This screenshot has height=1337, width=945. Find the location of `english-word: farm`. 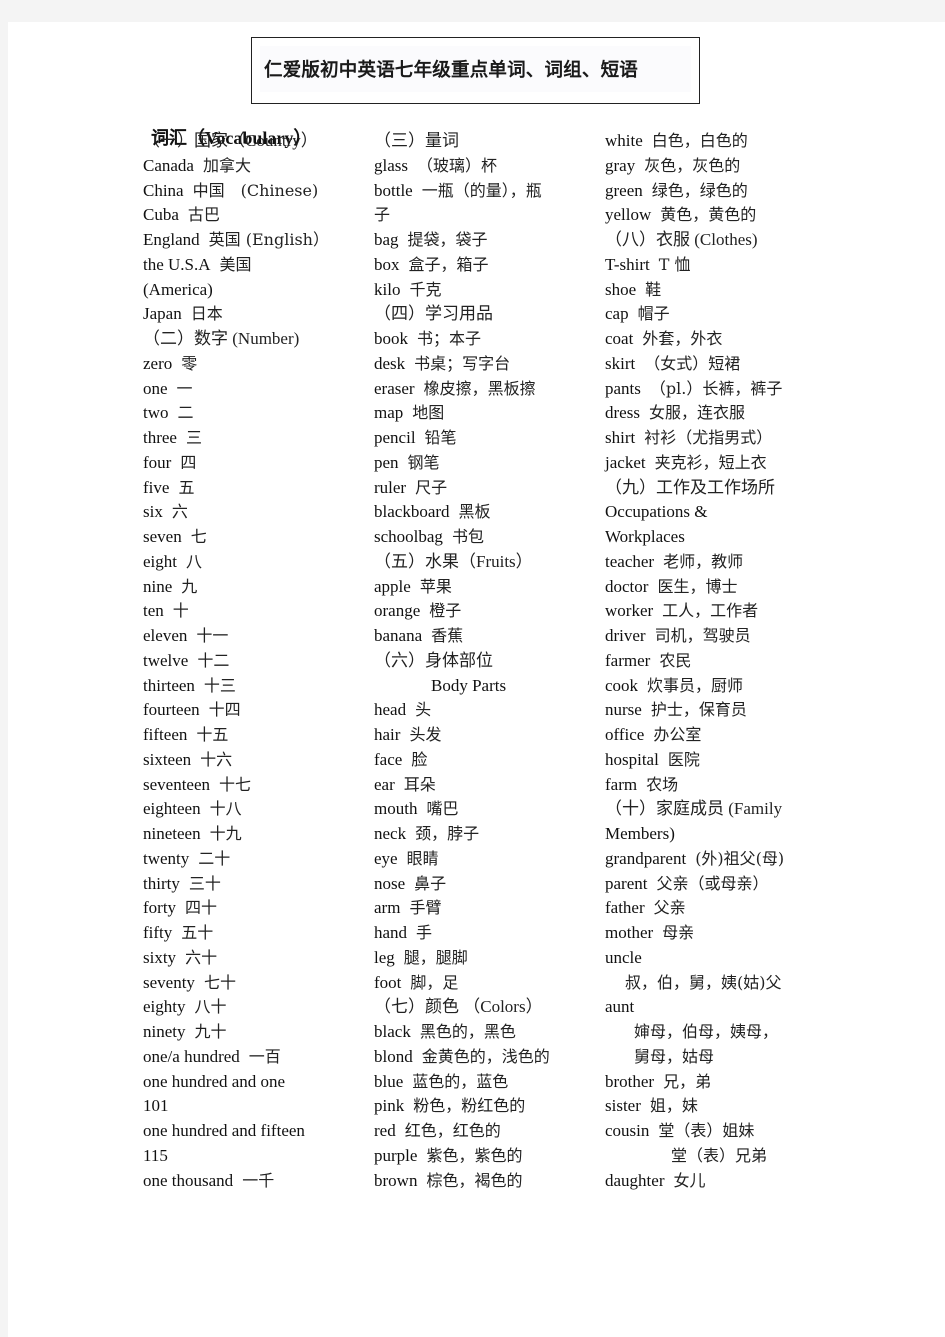

english-word: farm is located at coordinates (621, 784).